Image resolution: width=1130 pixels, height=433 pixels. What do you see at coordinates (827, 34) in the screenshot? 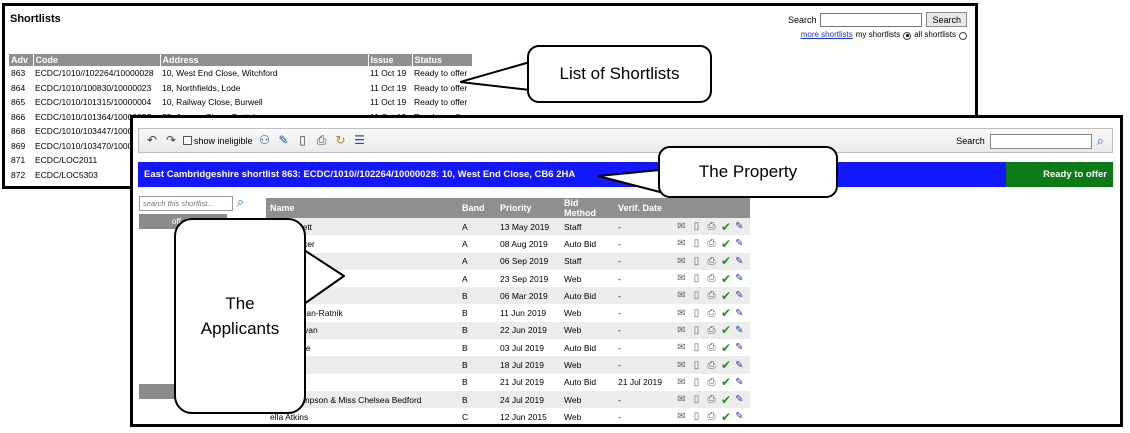
I see `more-shortlists-link: more shortlists` at bounding box center [827, 34].